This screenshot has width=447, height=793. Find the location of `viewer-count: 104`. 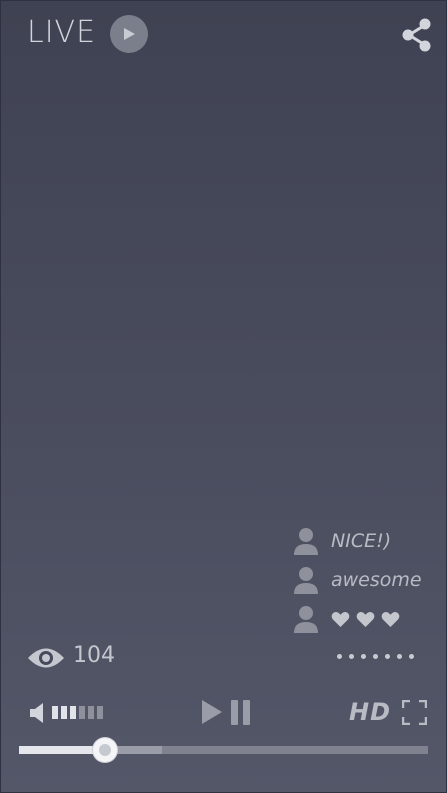

viewer-count: 104 is located at coordinates (94, 655).